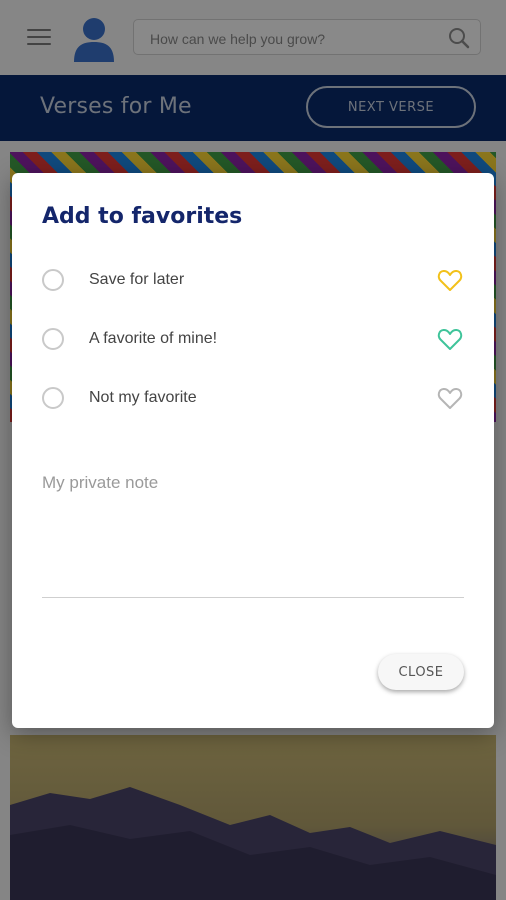  Describe the element at coordinates (137, 279) in the screenshot. I see `option-label: Save for later` at that location.